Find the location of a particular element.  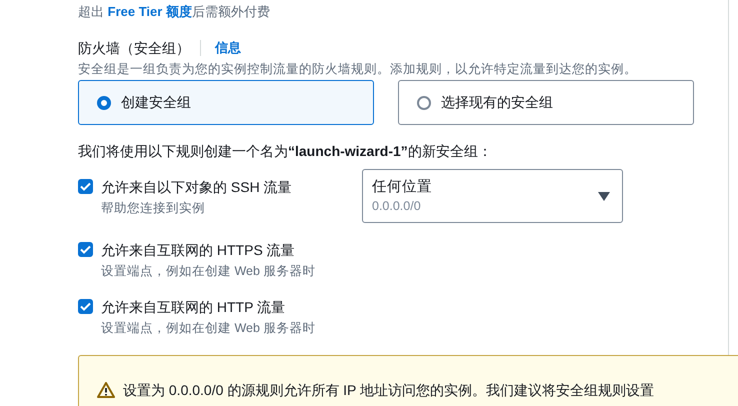

radio-option: 选择现有的安全组 is located at coordinates (546, 102).